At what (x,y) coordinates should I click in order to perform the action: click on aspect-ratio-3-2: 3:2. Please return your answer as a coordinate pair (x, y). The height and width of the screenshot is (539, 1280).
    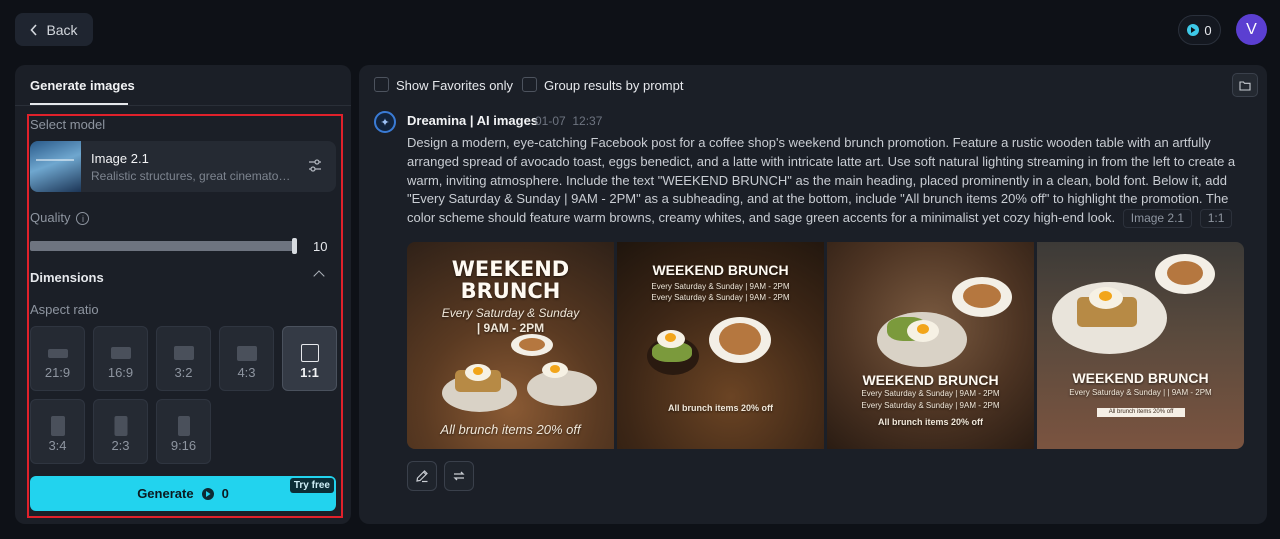
    Looking at the image, I should click on (183, 358).